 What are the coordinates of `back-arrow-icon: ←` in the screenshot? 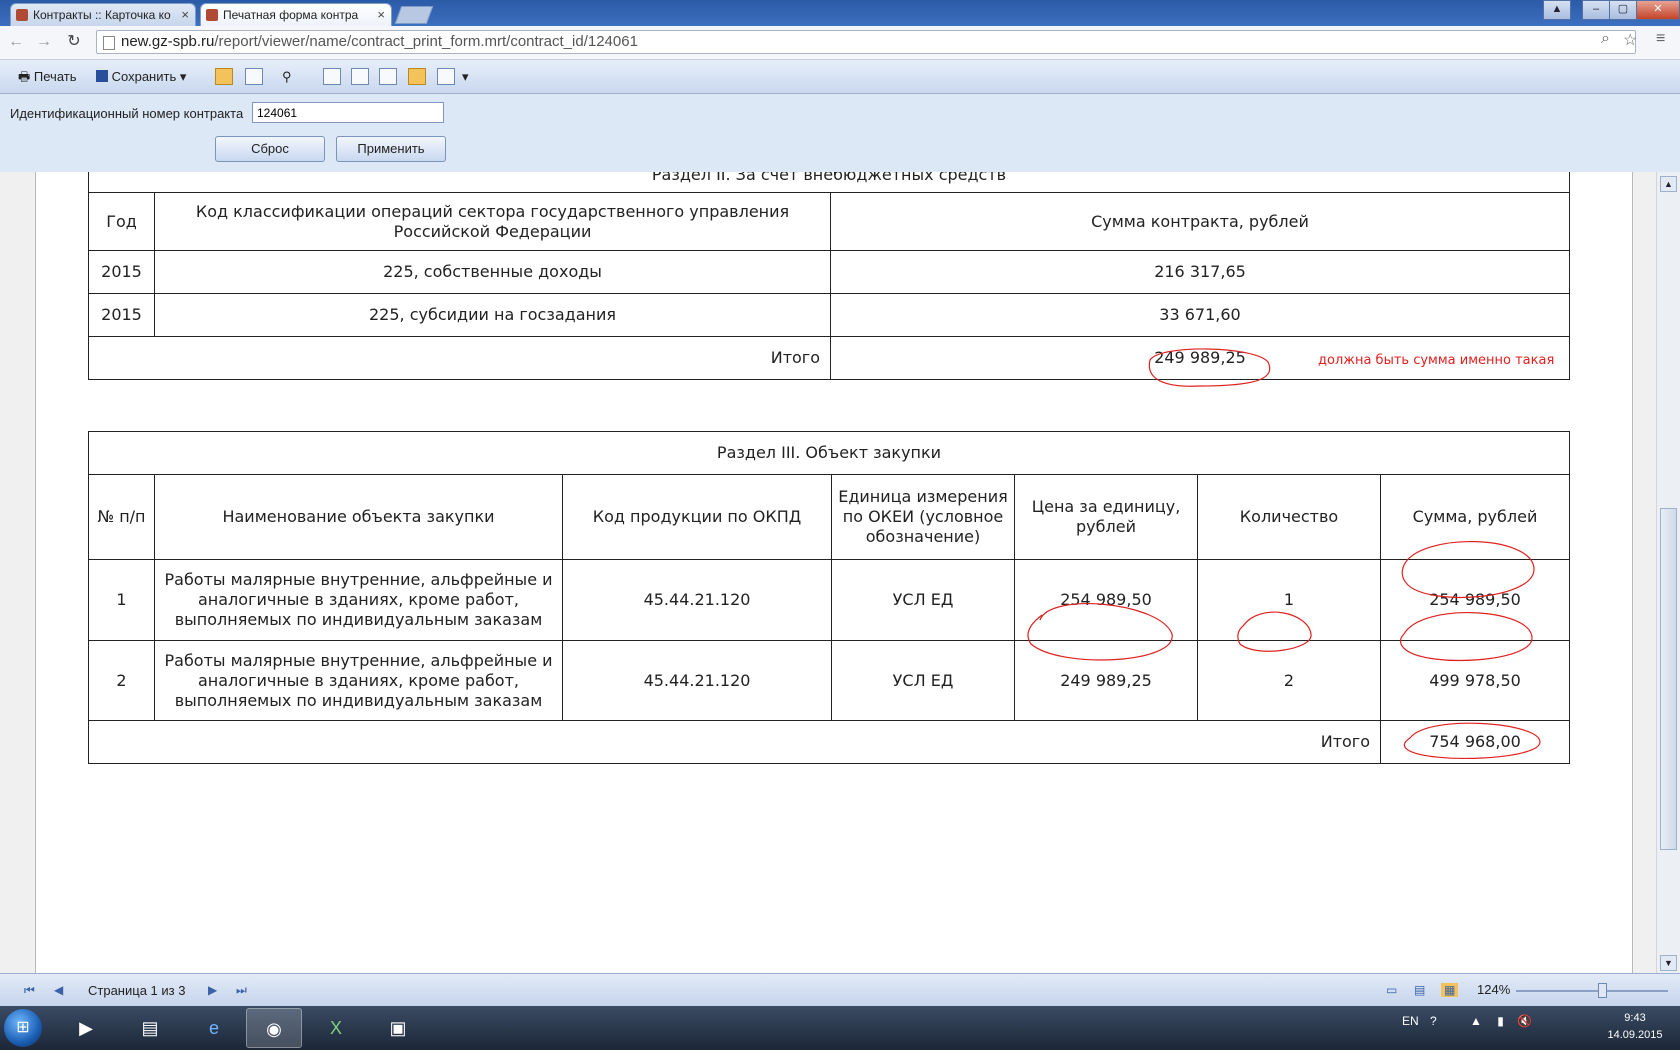 It's located at (16, 42).